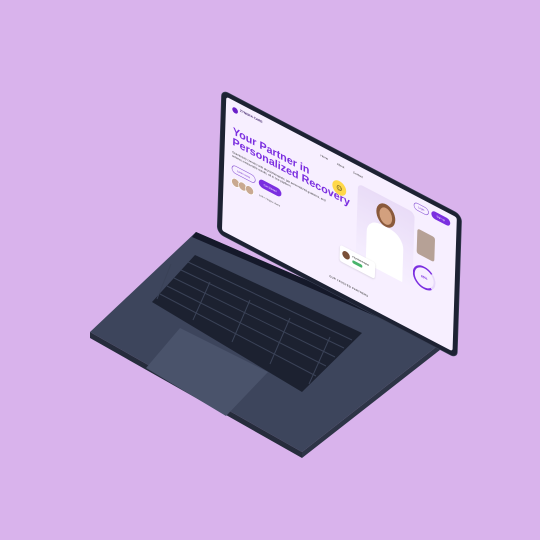 Image resolution: width=540 pixels, height=540 pixels. Describe the element at coordinates (424, 277) in the screenshot. I see `progress-ring-icon: 85%` at that location.